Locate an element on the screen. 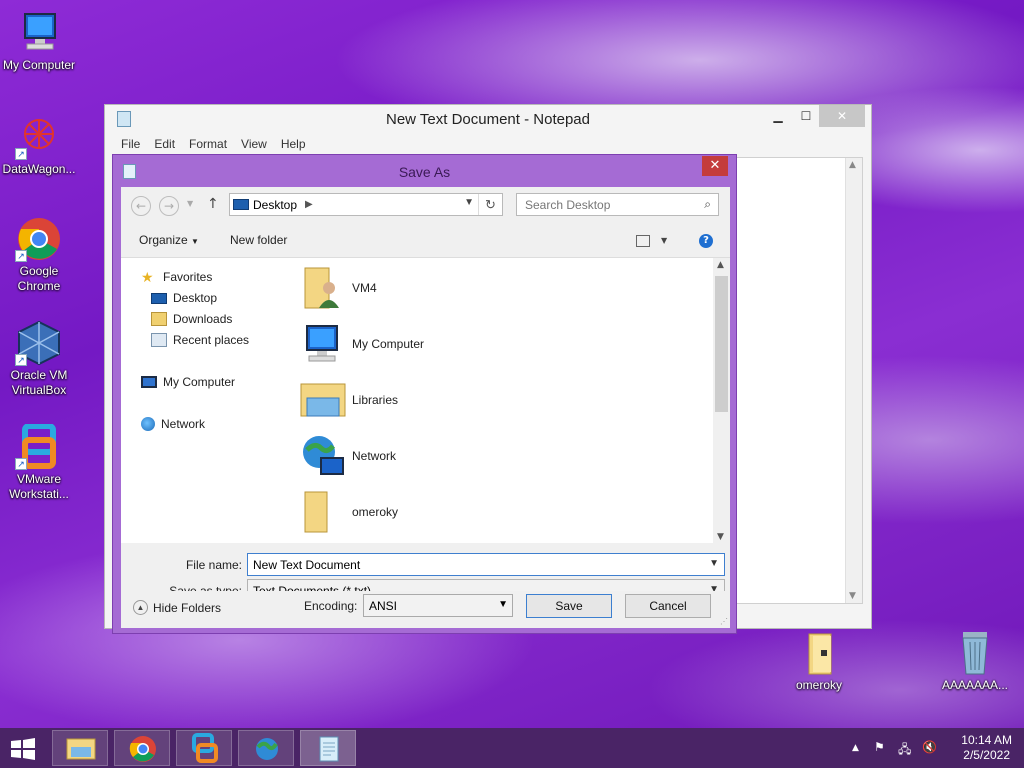  taskbar-vmware is located at coordinates (204, 748).